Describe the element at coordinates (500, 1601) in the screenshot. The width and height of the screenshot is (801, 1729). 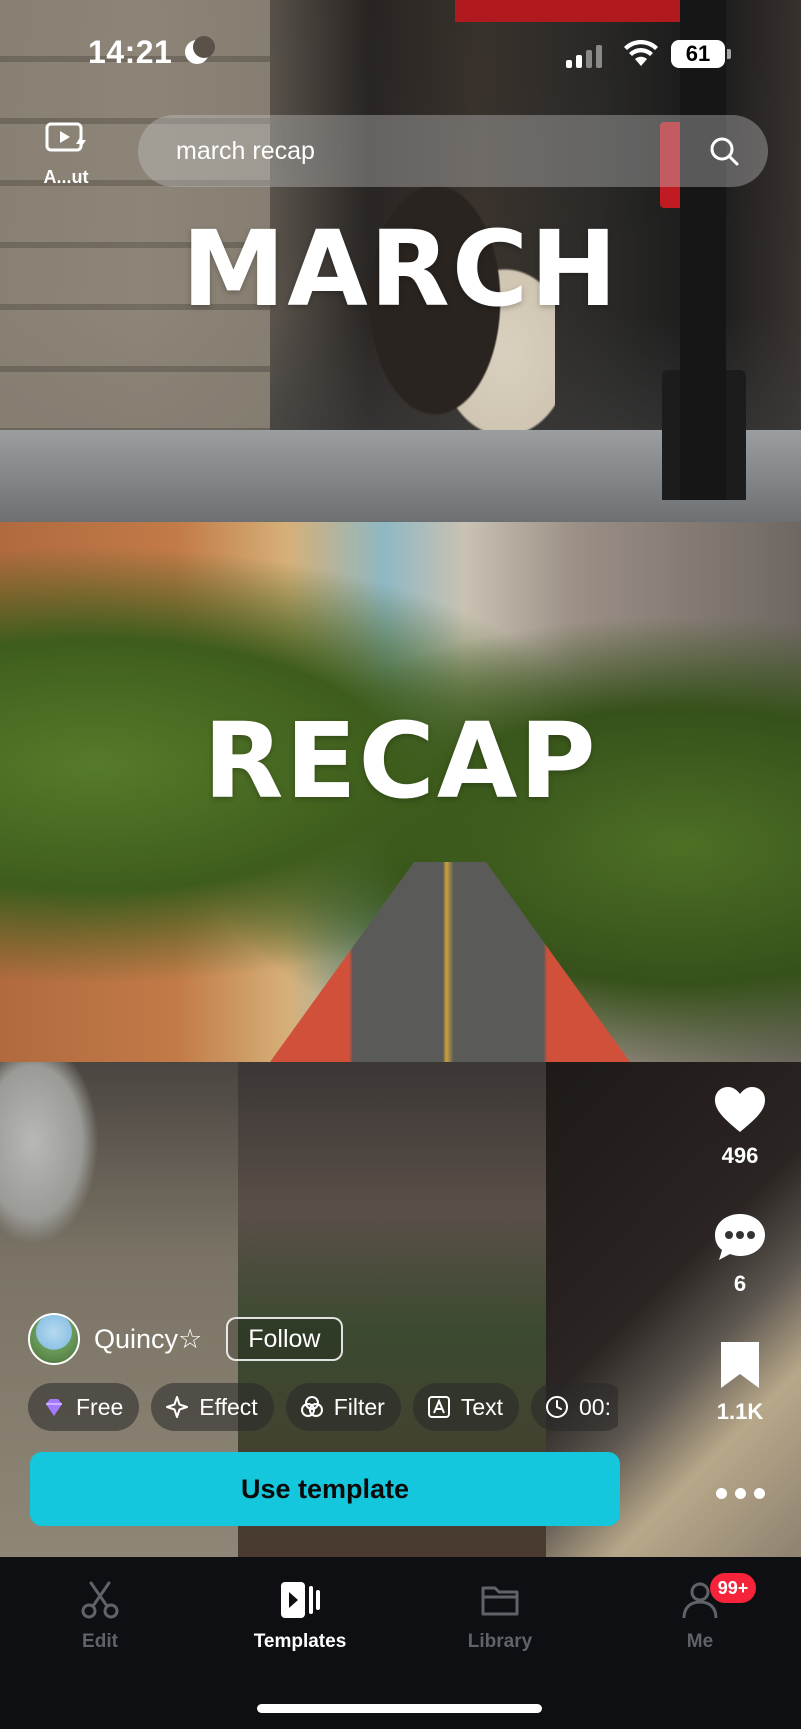
I see `folder-icon` at that location.